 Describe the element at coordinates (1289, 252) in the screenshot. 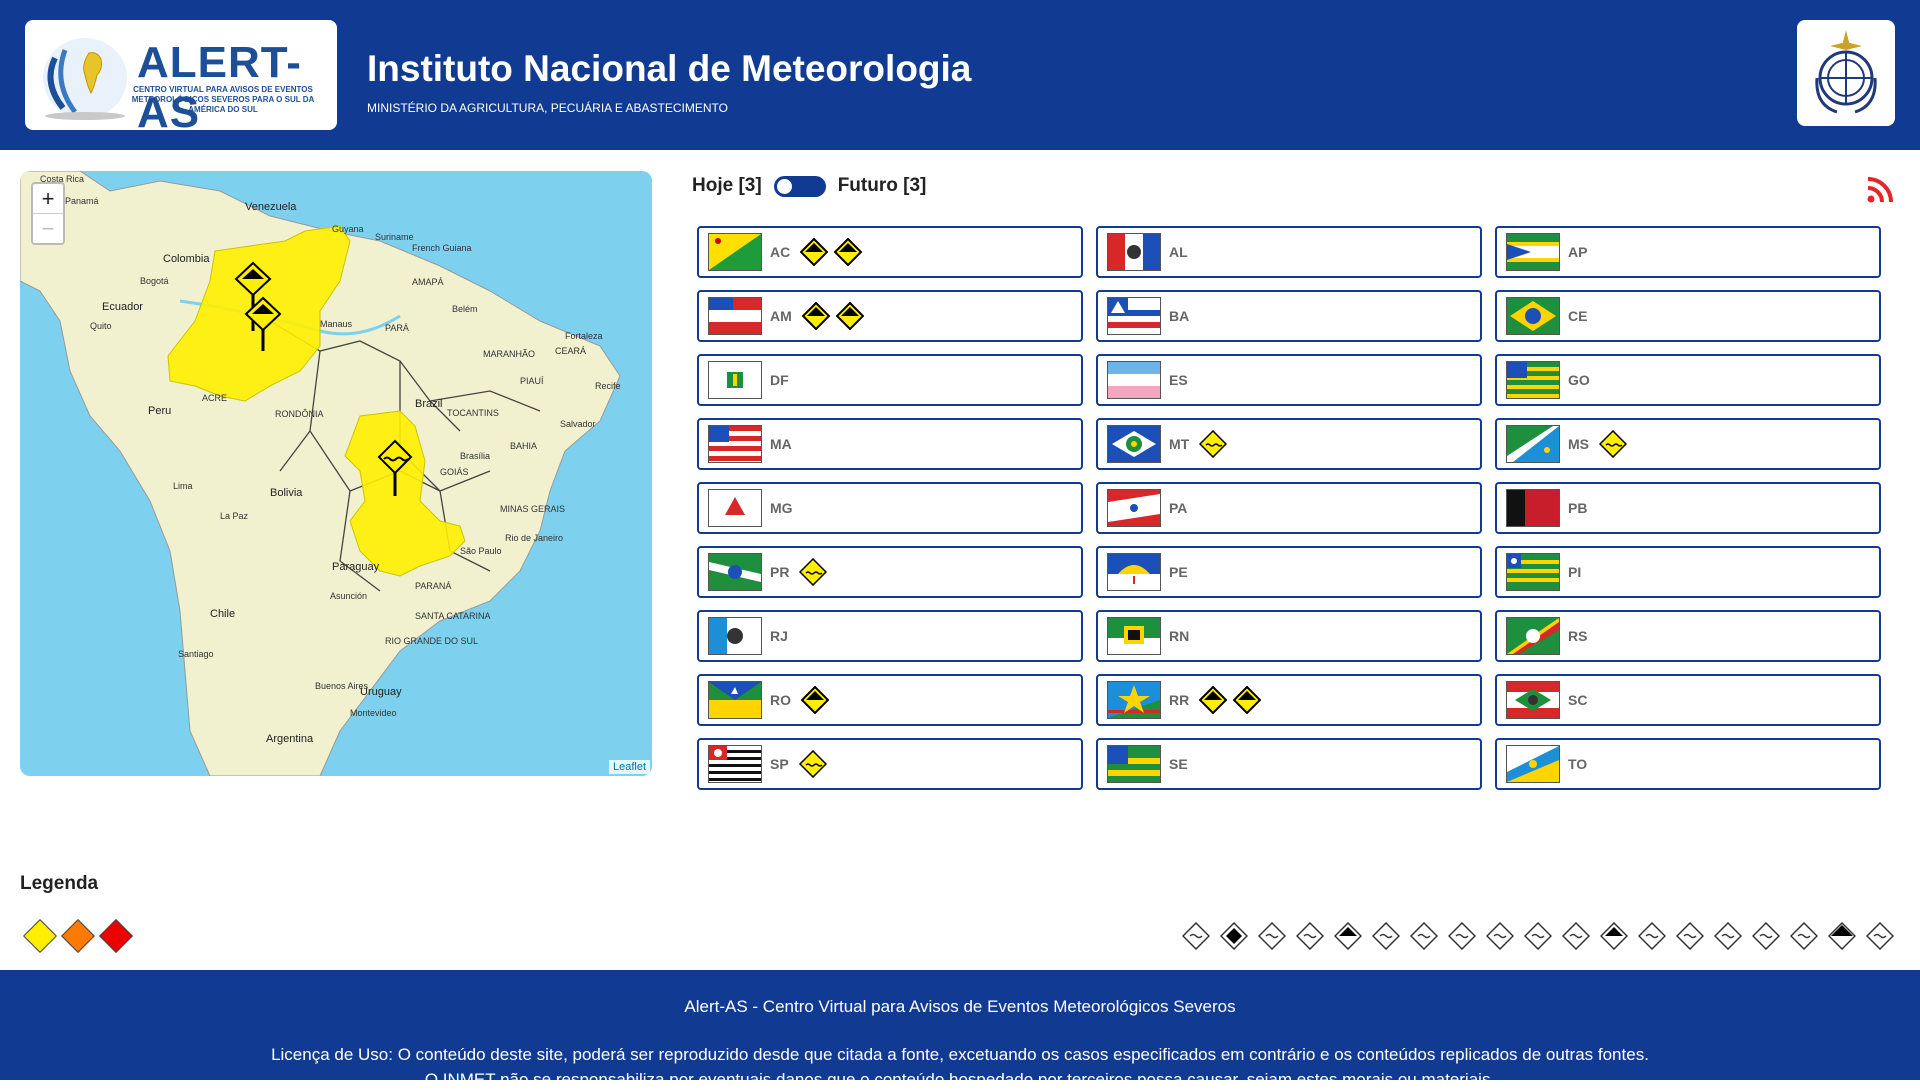

I see `state-card-al: AL` at that location.